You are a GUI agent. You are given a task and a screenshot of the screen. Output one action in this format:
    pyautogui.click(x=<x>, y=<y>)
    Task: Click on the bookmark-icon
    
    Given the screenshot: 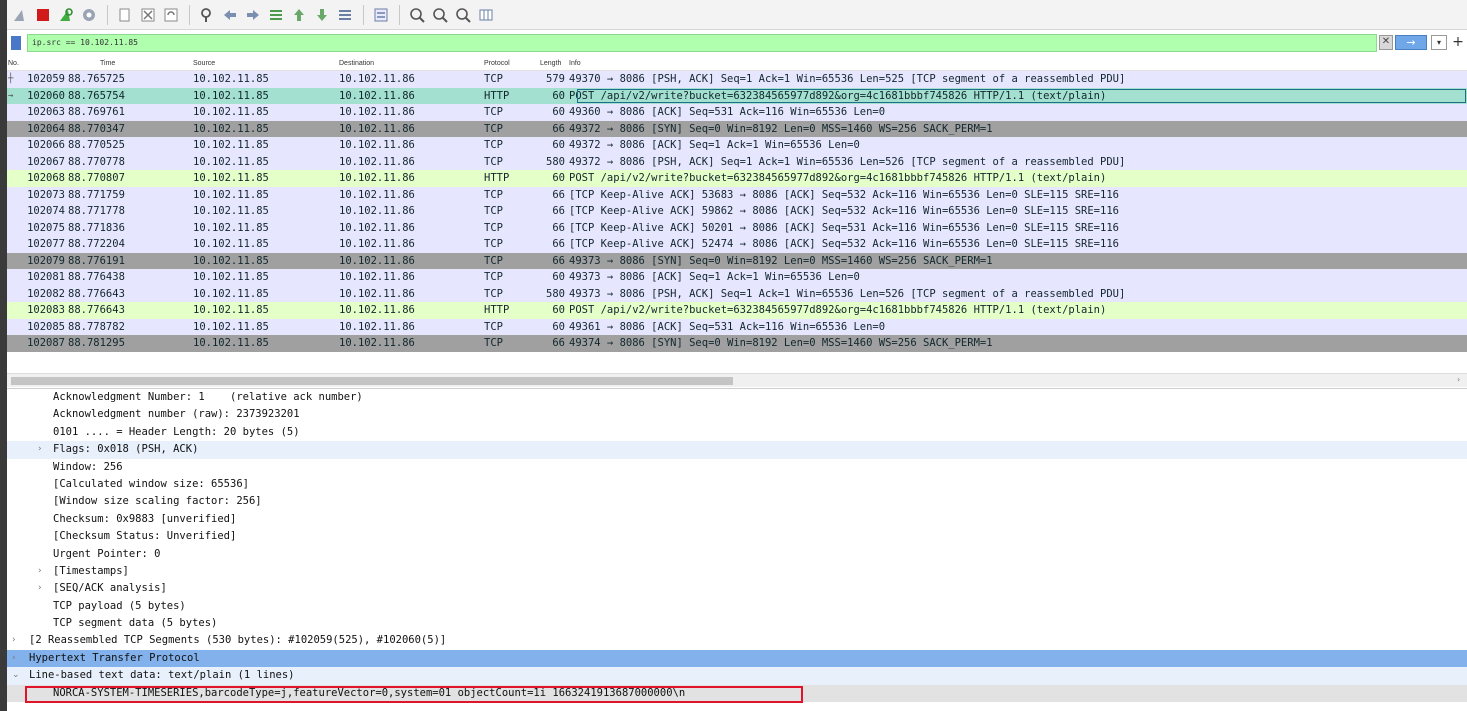 What is the action you would take?
    pyautogui.click(x=16, y=43)
    